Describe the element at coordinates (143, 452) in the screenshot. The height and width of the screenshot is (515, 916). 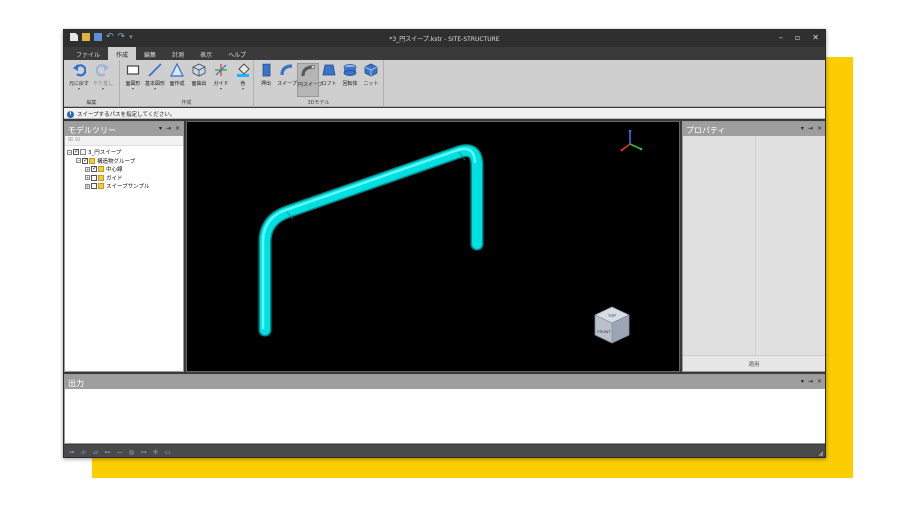
I see `snap-tangent-icon: ⊶` at that location.